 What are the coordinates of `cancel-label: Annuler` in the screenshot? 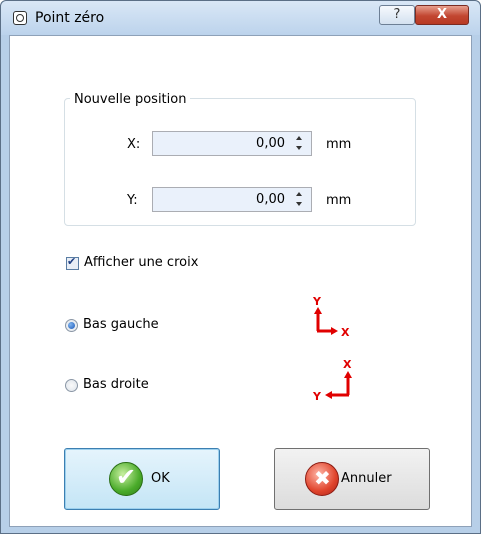 It's located at (366, 478).